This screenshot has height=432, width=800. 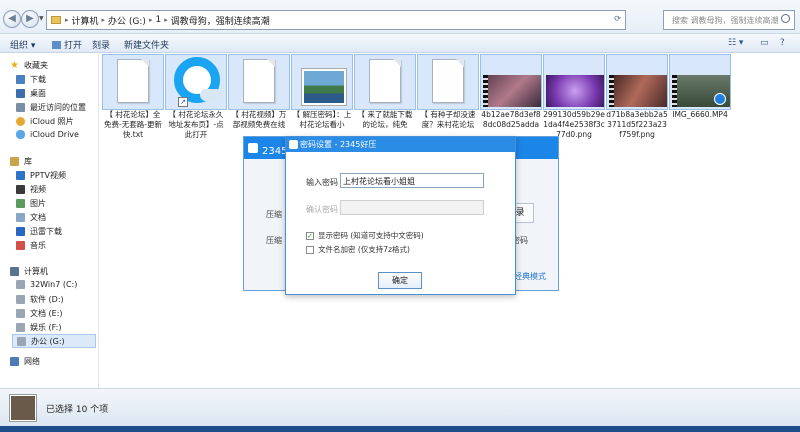 What do you see at coordinates (56, 20) in the screenshot?
I see `folder-icon` at bounding box center [56, 20].